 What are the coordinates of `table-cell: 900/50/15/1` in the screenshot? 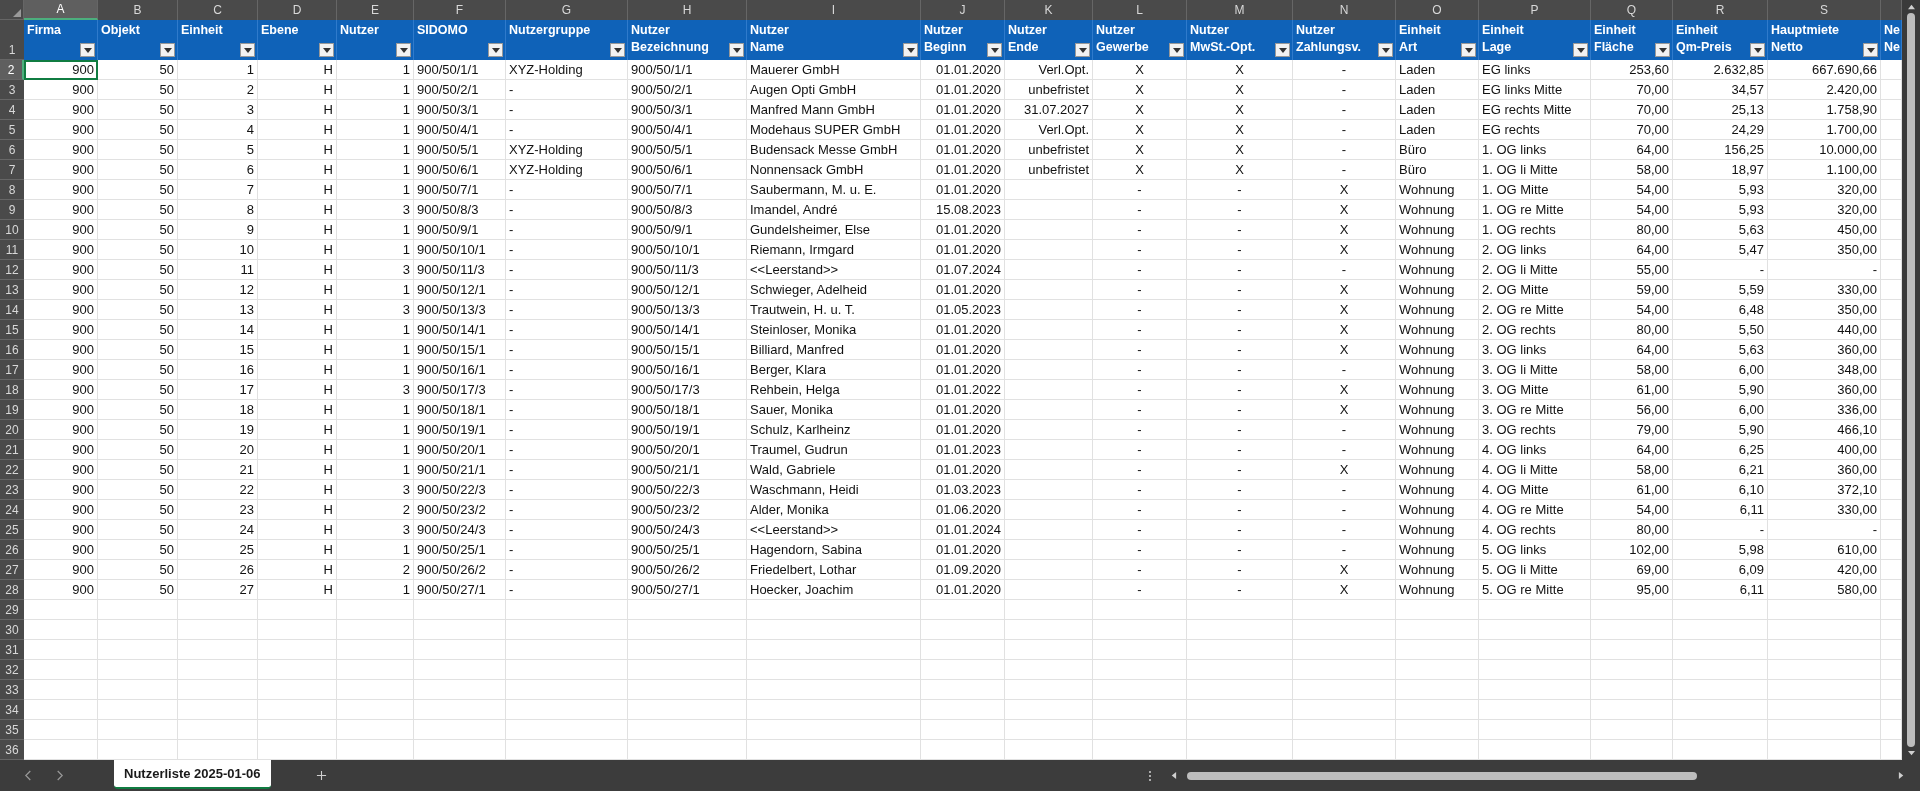 It's located at (460, 350).